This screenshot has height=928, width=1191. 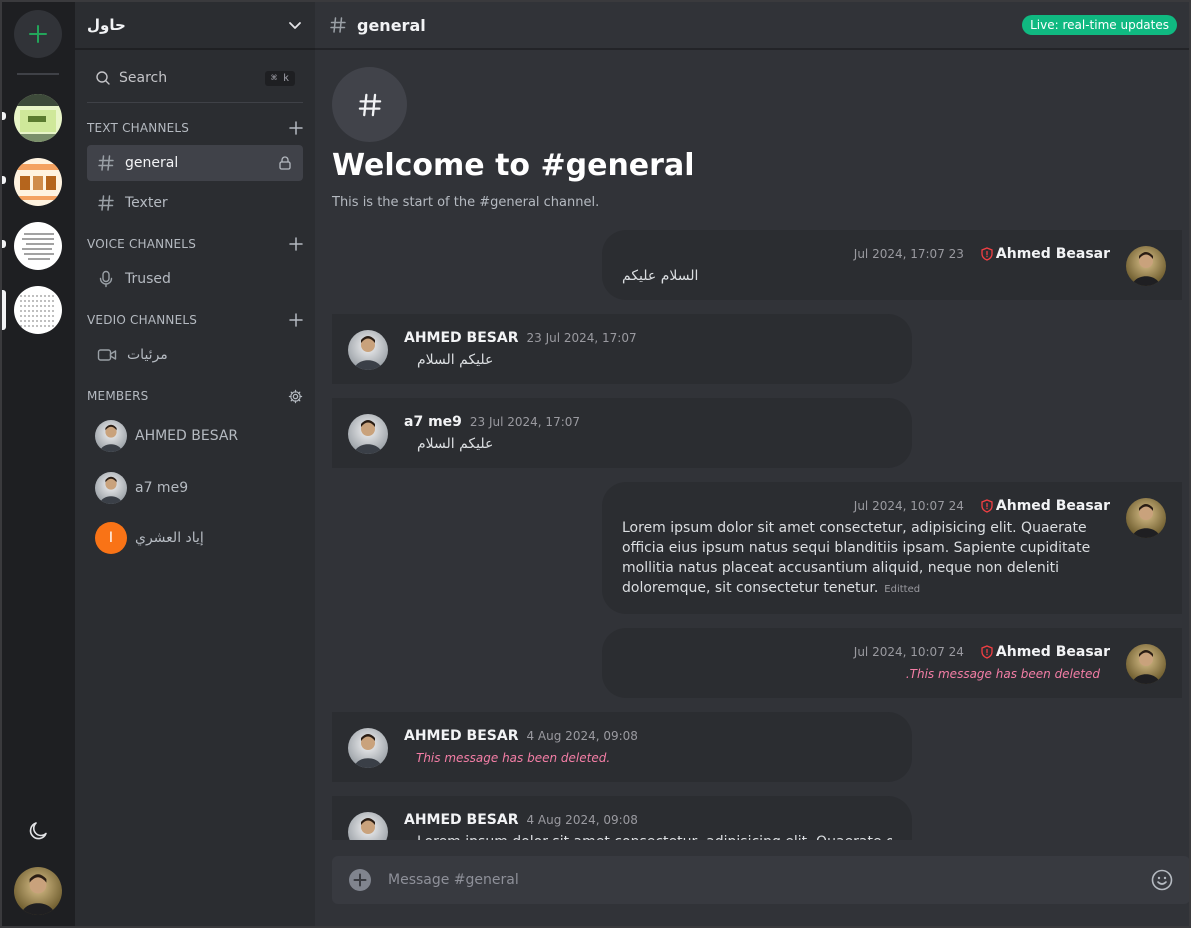 What do you see at coordinates (195, 488) in the screenshot?
I see `member-item: a7 me9` at bounding box center [195, 488].